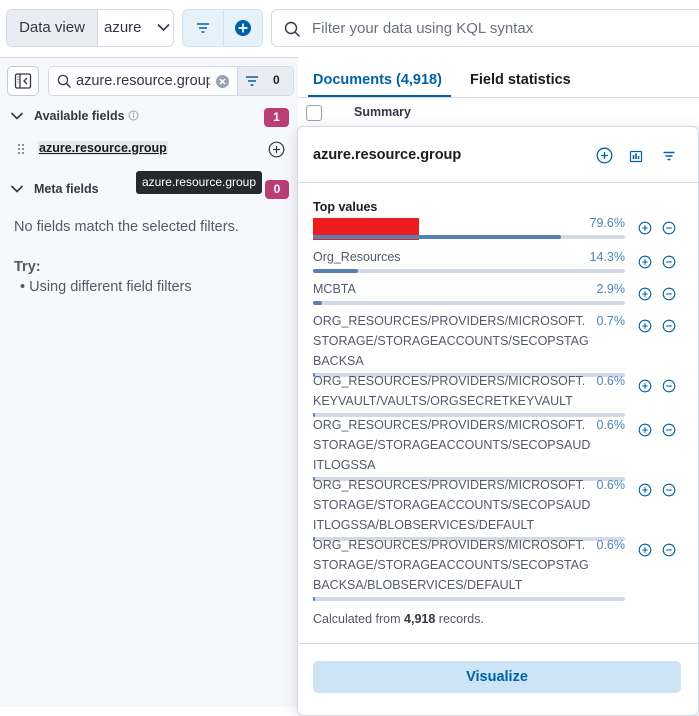 The image size is (699, 716). Describe the element at coordinates (461, 619) in the screenshot. I see `calc-suffix: records.` at that location.